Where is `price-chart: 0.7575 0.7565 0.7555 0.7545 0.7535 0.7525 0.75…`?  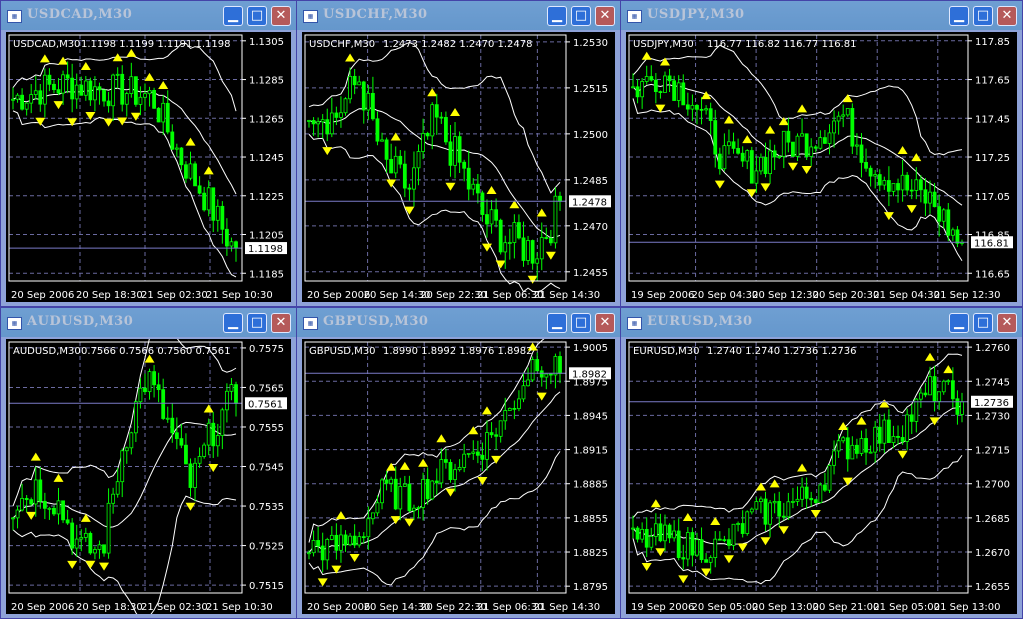 price-chart: 0.7575 0.7565 0.7555 0.7545 0.7535 0.7525 0.75… is located at coordinates (148, 476).